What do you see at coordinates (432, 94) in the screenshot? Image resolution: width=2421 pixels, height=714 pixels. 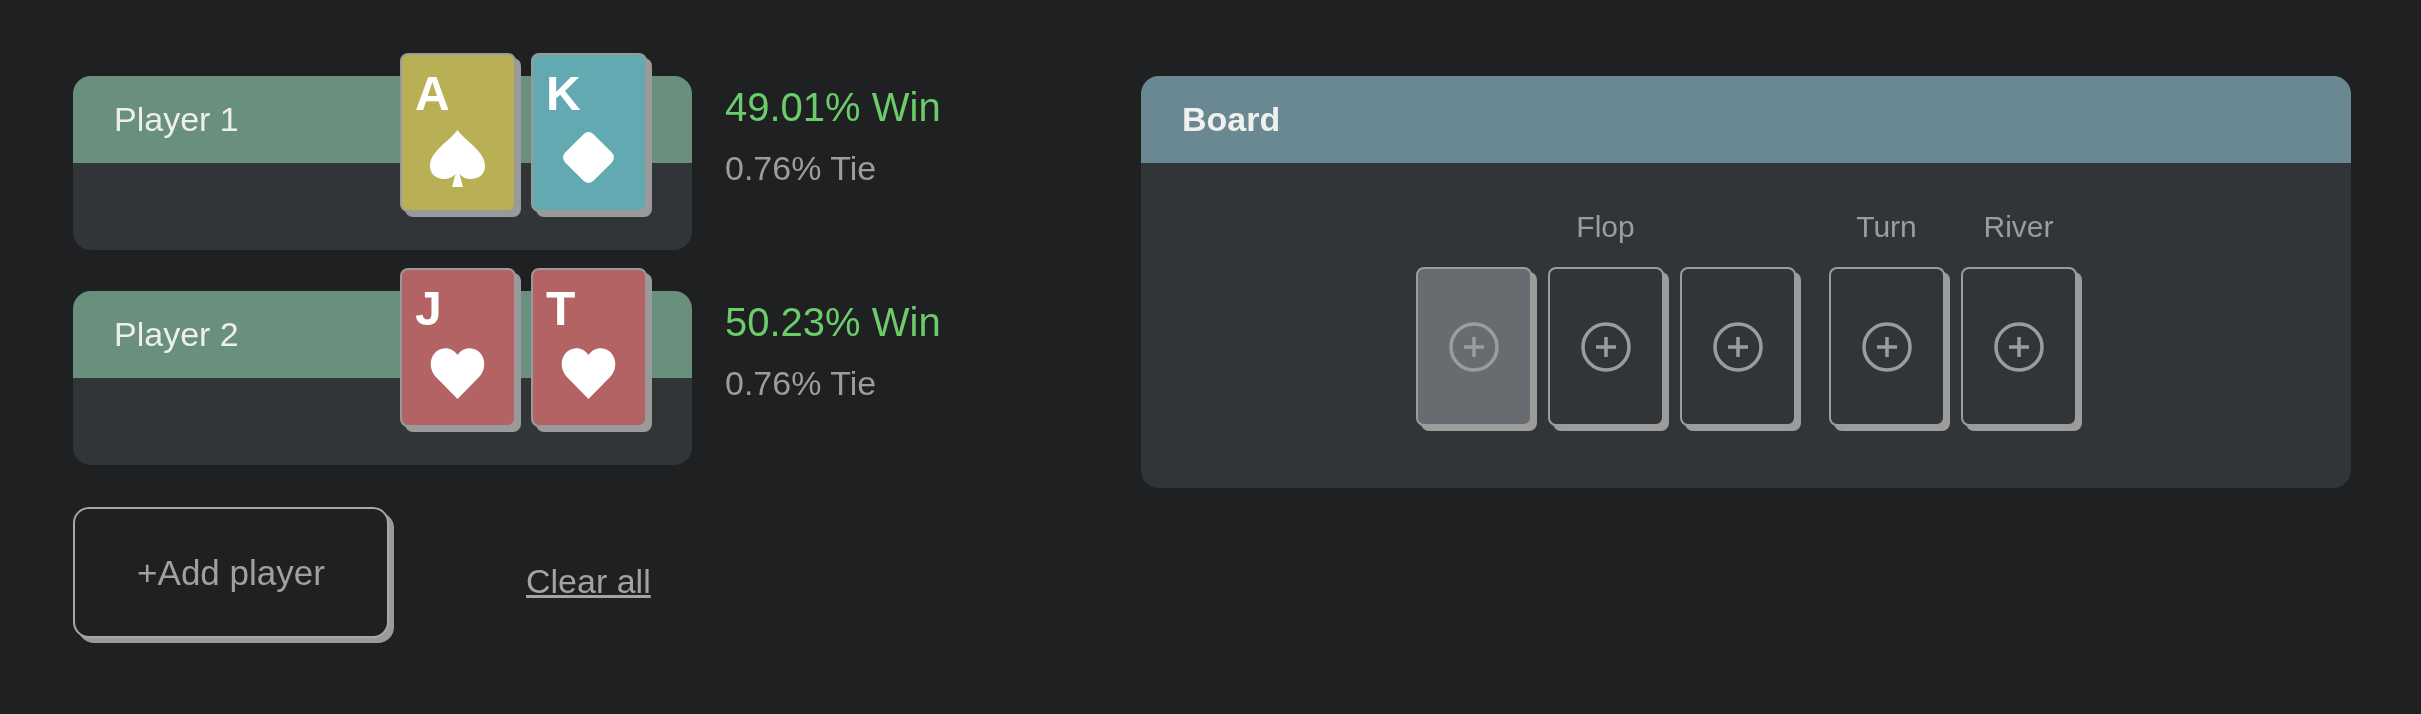 I see `card-rank: A` at bounding box center [432, 94].